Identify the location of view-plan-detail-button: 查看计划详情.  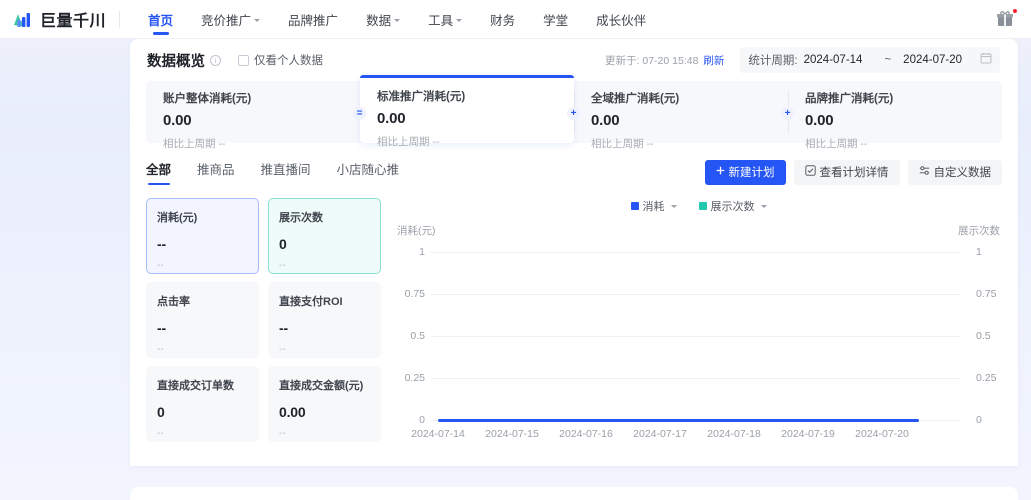
(846, 172).